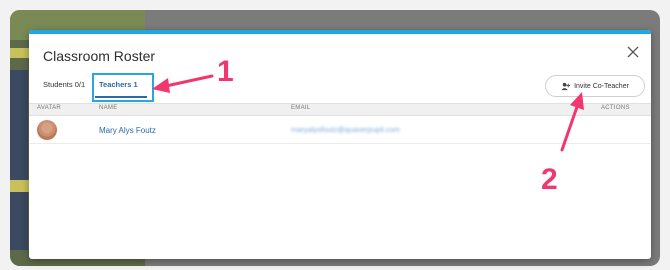  What do you see at coordinates (549, 179) in the screenshot?
I see `annotation-marker-2: 2` at bounding box center [549, 179].